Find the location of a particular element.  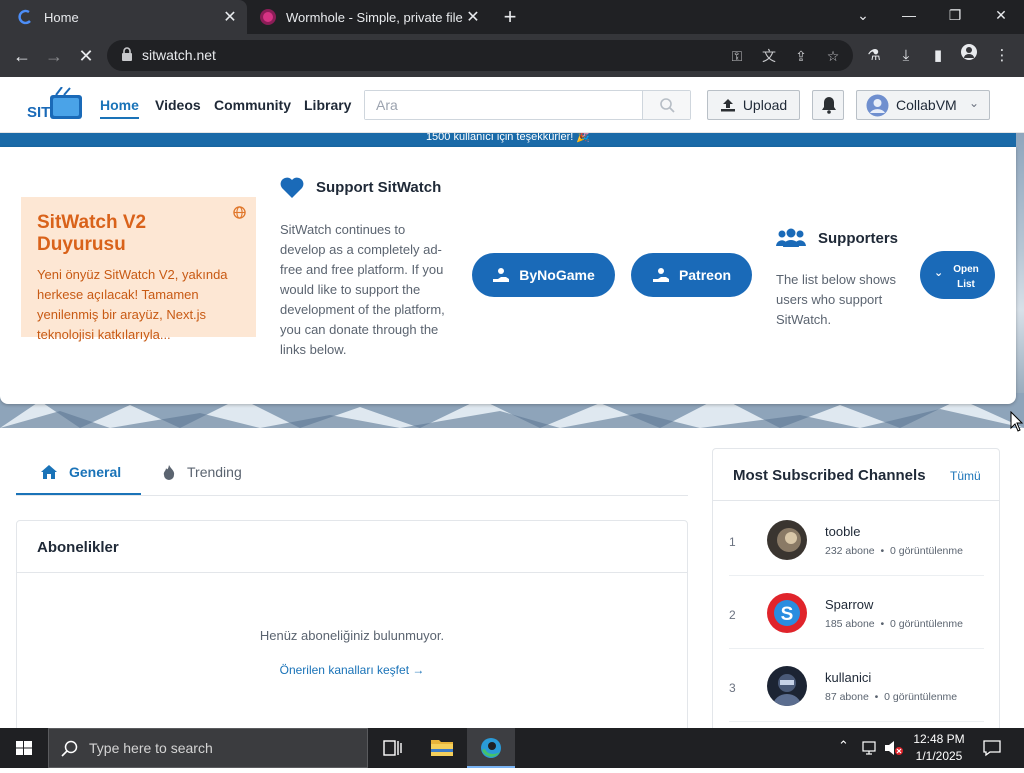

minimize-button: — is located at coordinates (909, 15).